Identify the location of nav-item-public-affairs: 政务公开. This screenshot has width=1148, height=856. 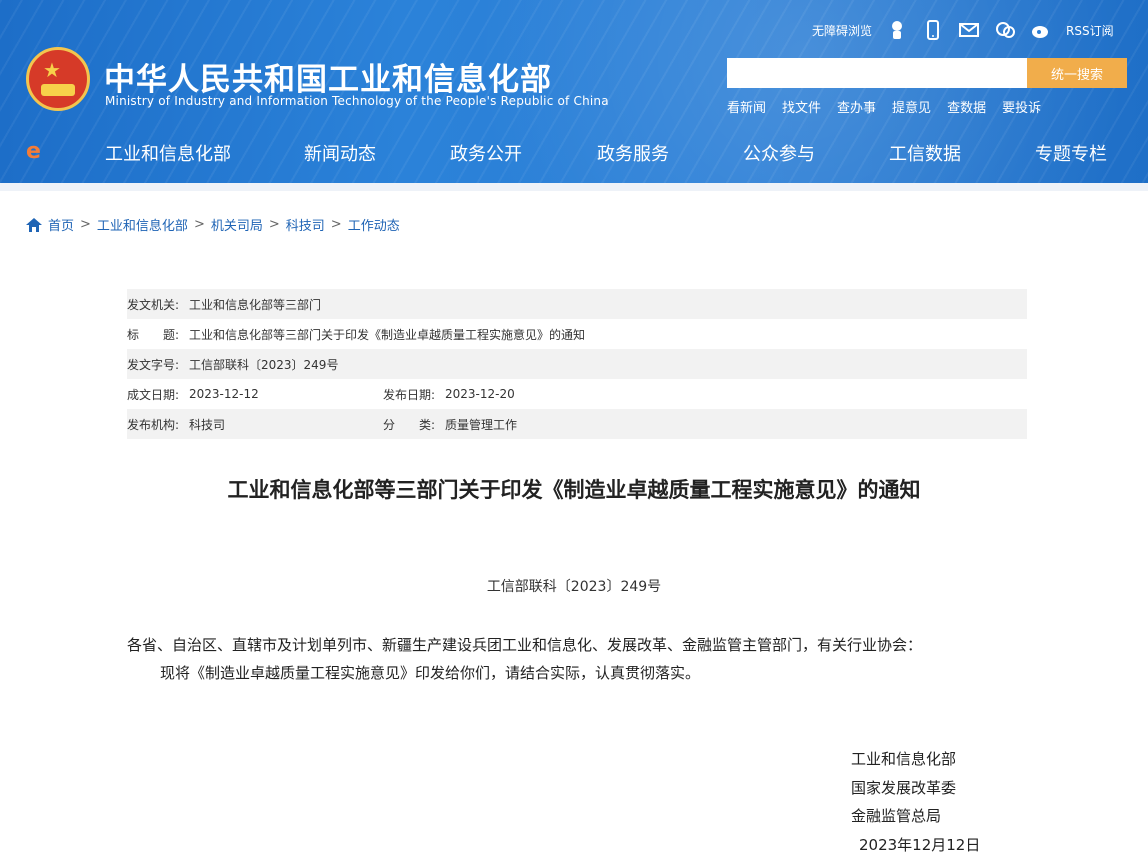
(486, 153).